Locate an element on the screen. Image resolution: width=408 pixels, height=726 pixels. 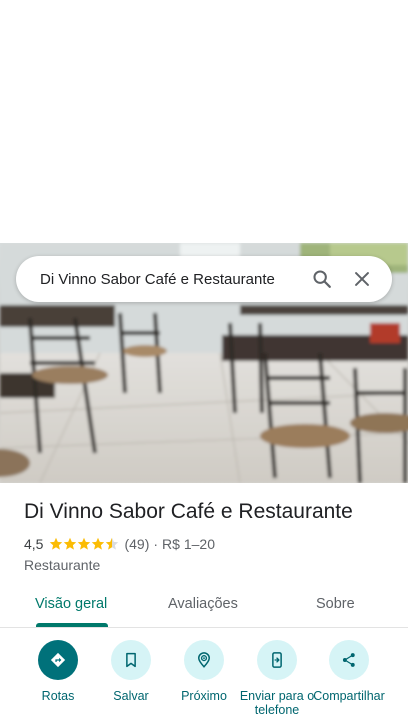
rating-stars is located at coordinates (84, 544).